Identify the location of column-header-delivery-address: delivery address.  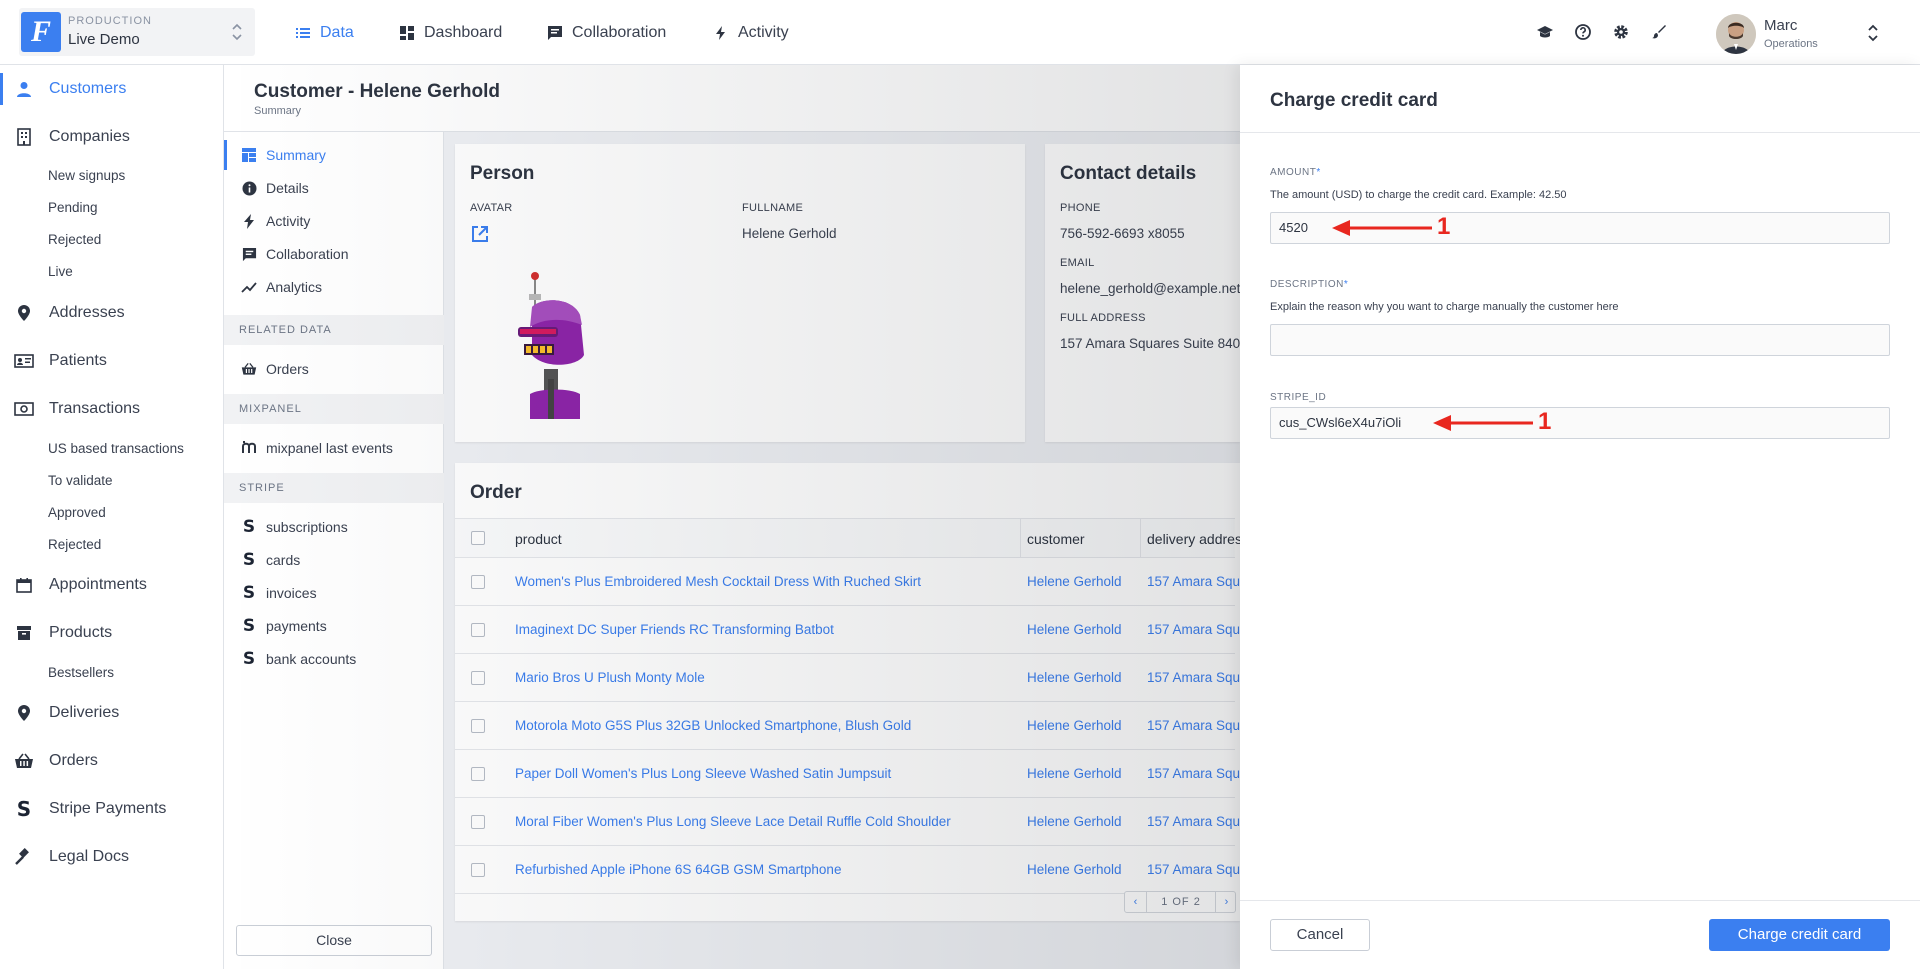
(1193, 539).